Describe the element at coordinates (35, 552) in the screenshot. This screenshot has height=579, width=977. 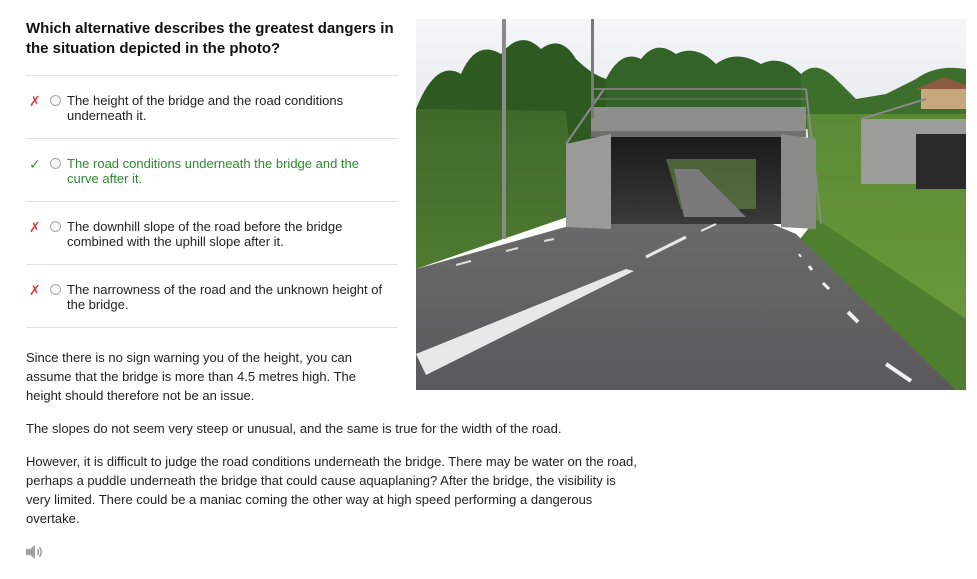
I see `speaker-icon` at that location.